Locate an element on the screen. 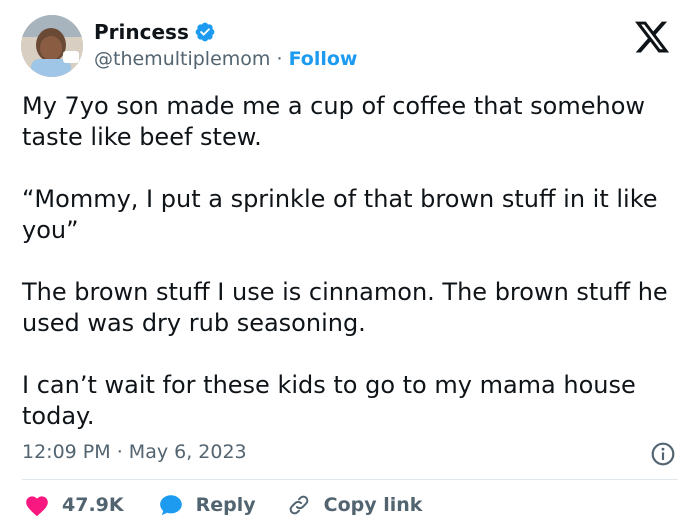 This screenshot has height=532, width=700. author-name-row: Princess is located at coordinates (155, 32).